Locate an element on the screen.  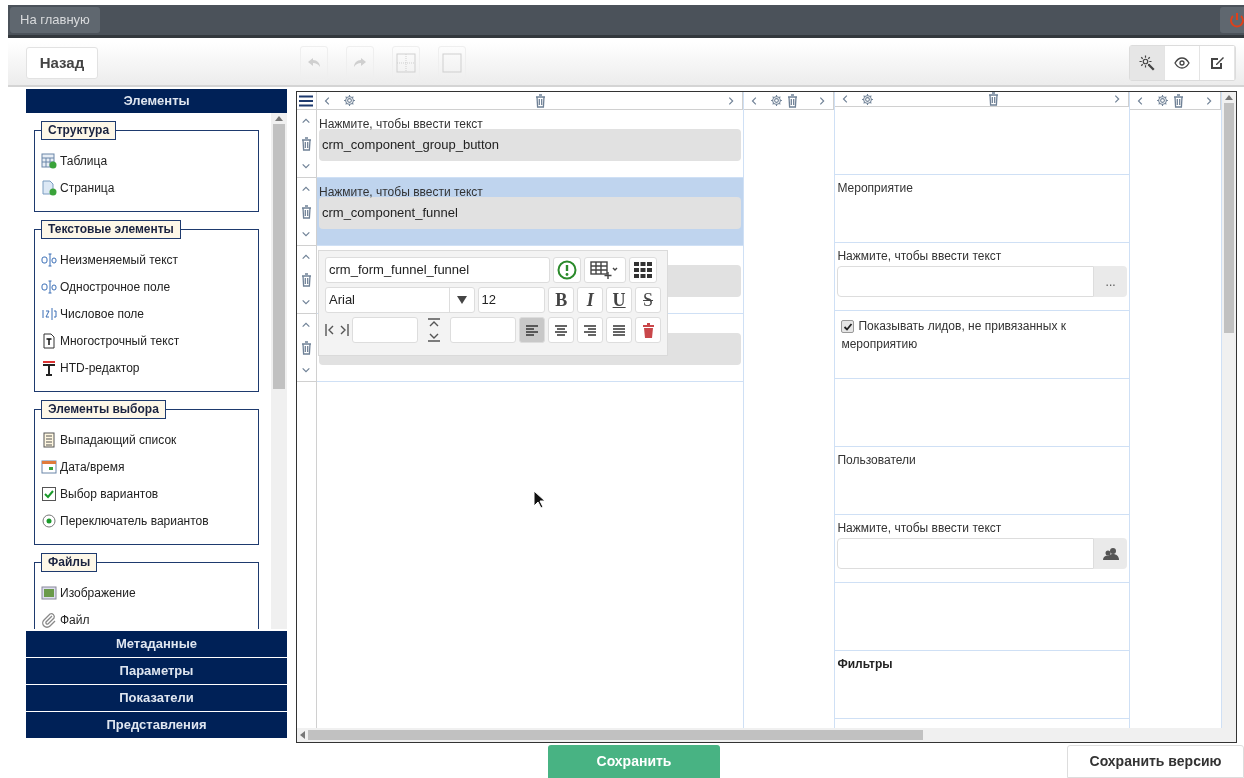
left-arrow-icon is located at coordinates (302, 735).